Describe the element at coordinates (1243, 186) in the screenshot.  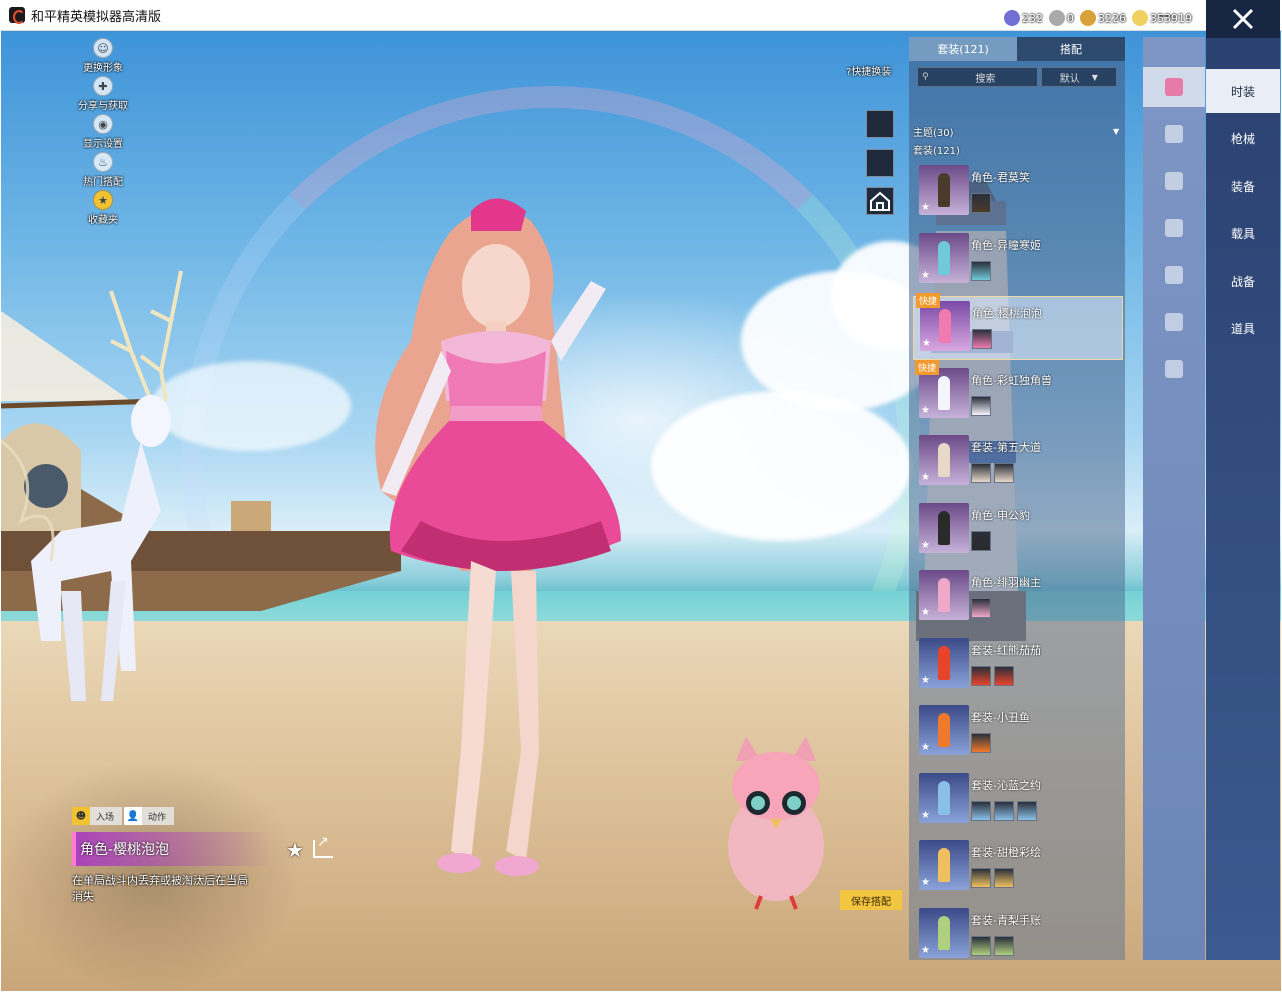
I see `side-tab: 装备` at that location.